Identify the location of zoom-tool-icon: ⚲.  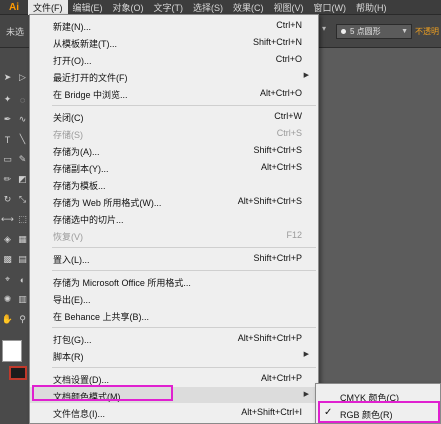
(22, 319).